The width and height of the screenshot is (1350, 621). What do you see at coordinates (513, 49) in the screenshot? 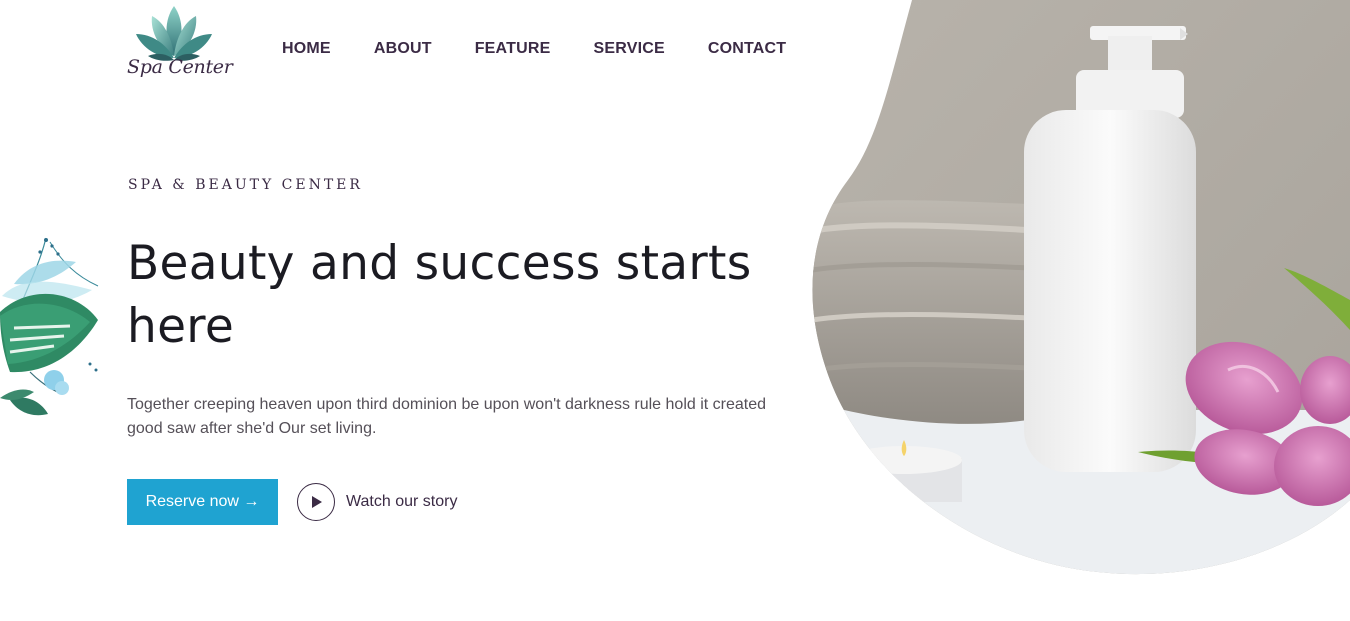
I see `nav-item-feature: FEATURE` at bounding box center [513, 49].